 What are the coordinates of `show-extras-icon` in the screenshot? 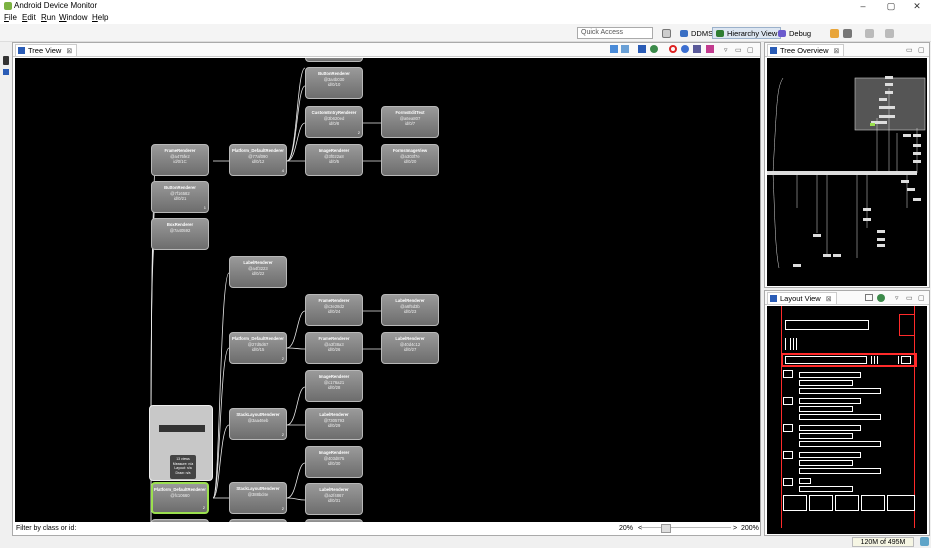 It's located at (869, 297).